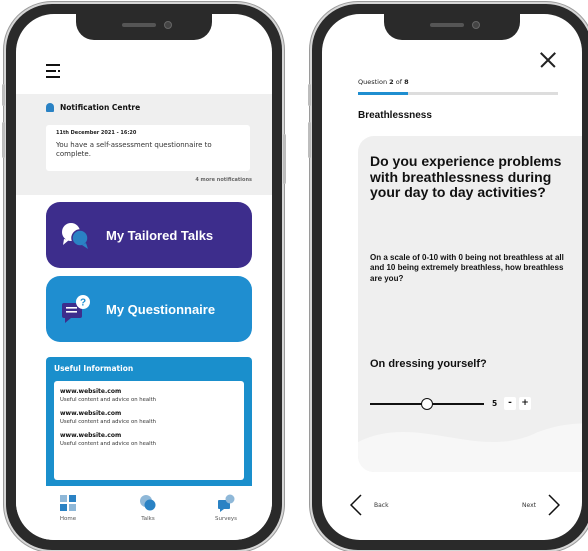 The width and height of the screenshot is (588, 551). What do you see at coordinates (226, 503) in the screenshot?
I see `surveys-icon` at bounding box center [226, 503].